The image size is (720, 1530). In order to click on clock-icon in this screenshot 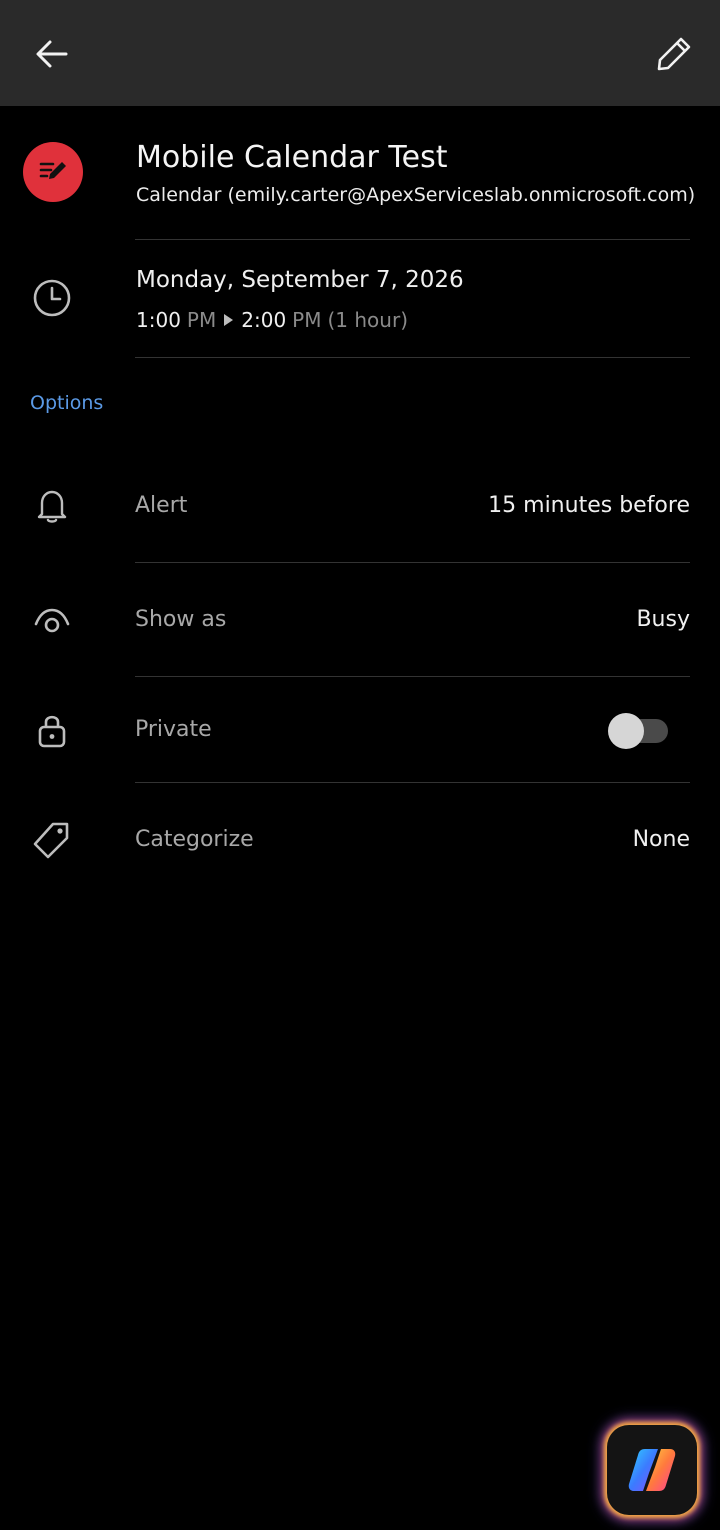, I will do `click(52, 298)`.